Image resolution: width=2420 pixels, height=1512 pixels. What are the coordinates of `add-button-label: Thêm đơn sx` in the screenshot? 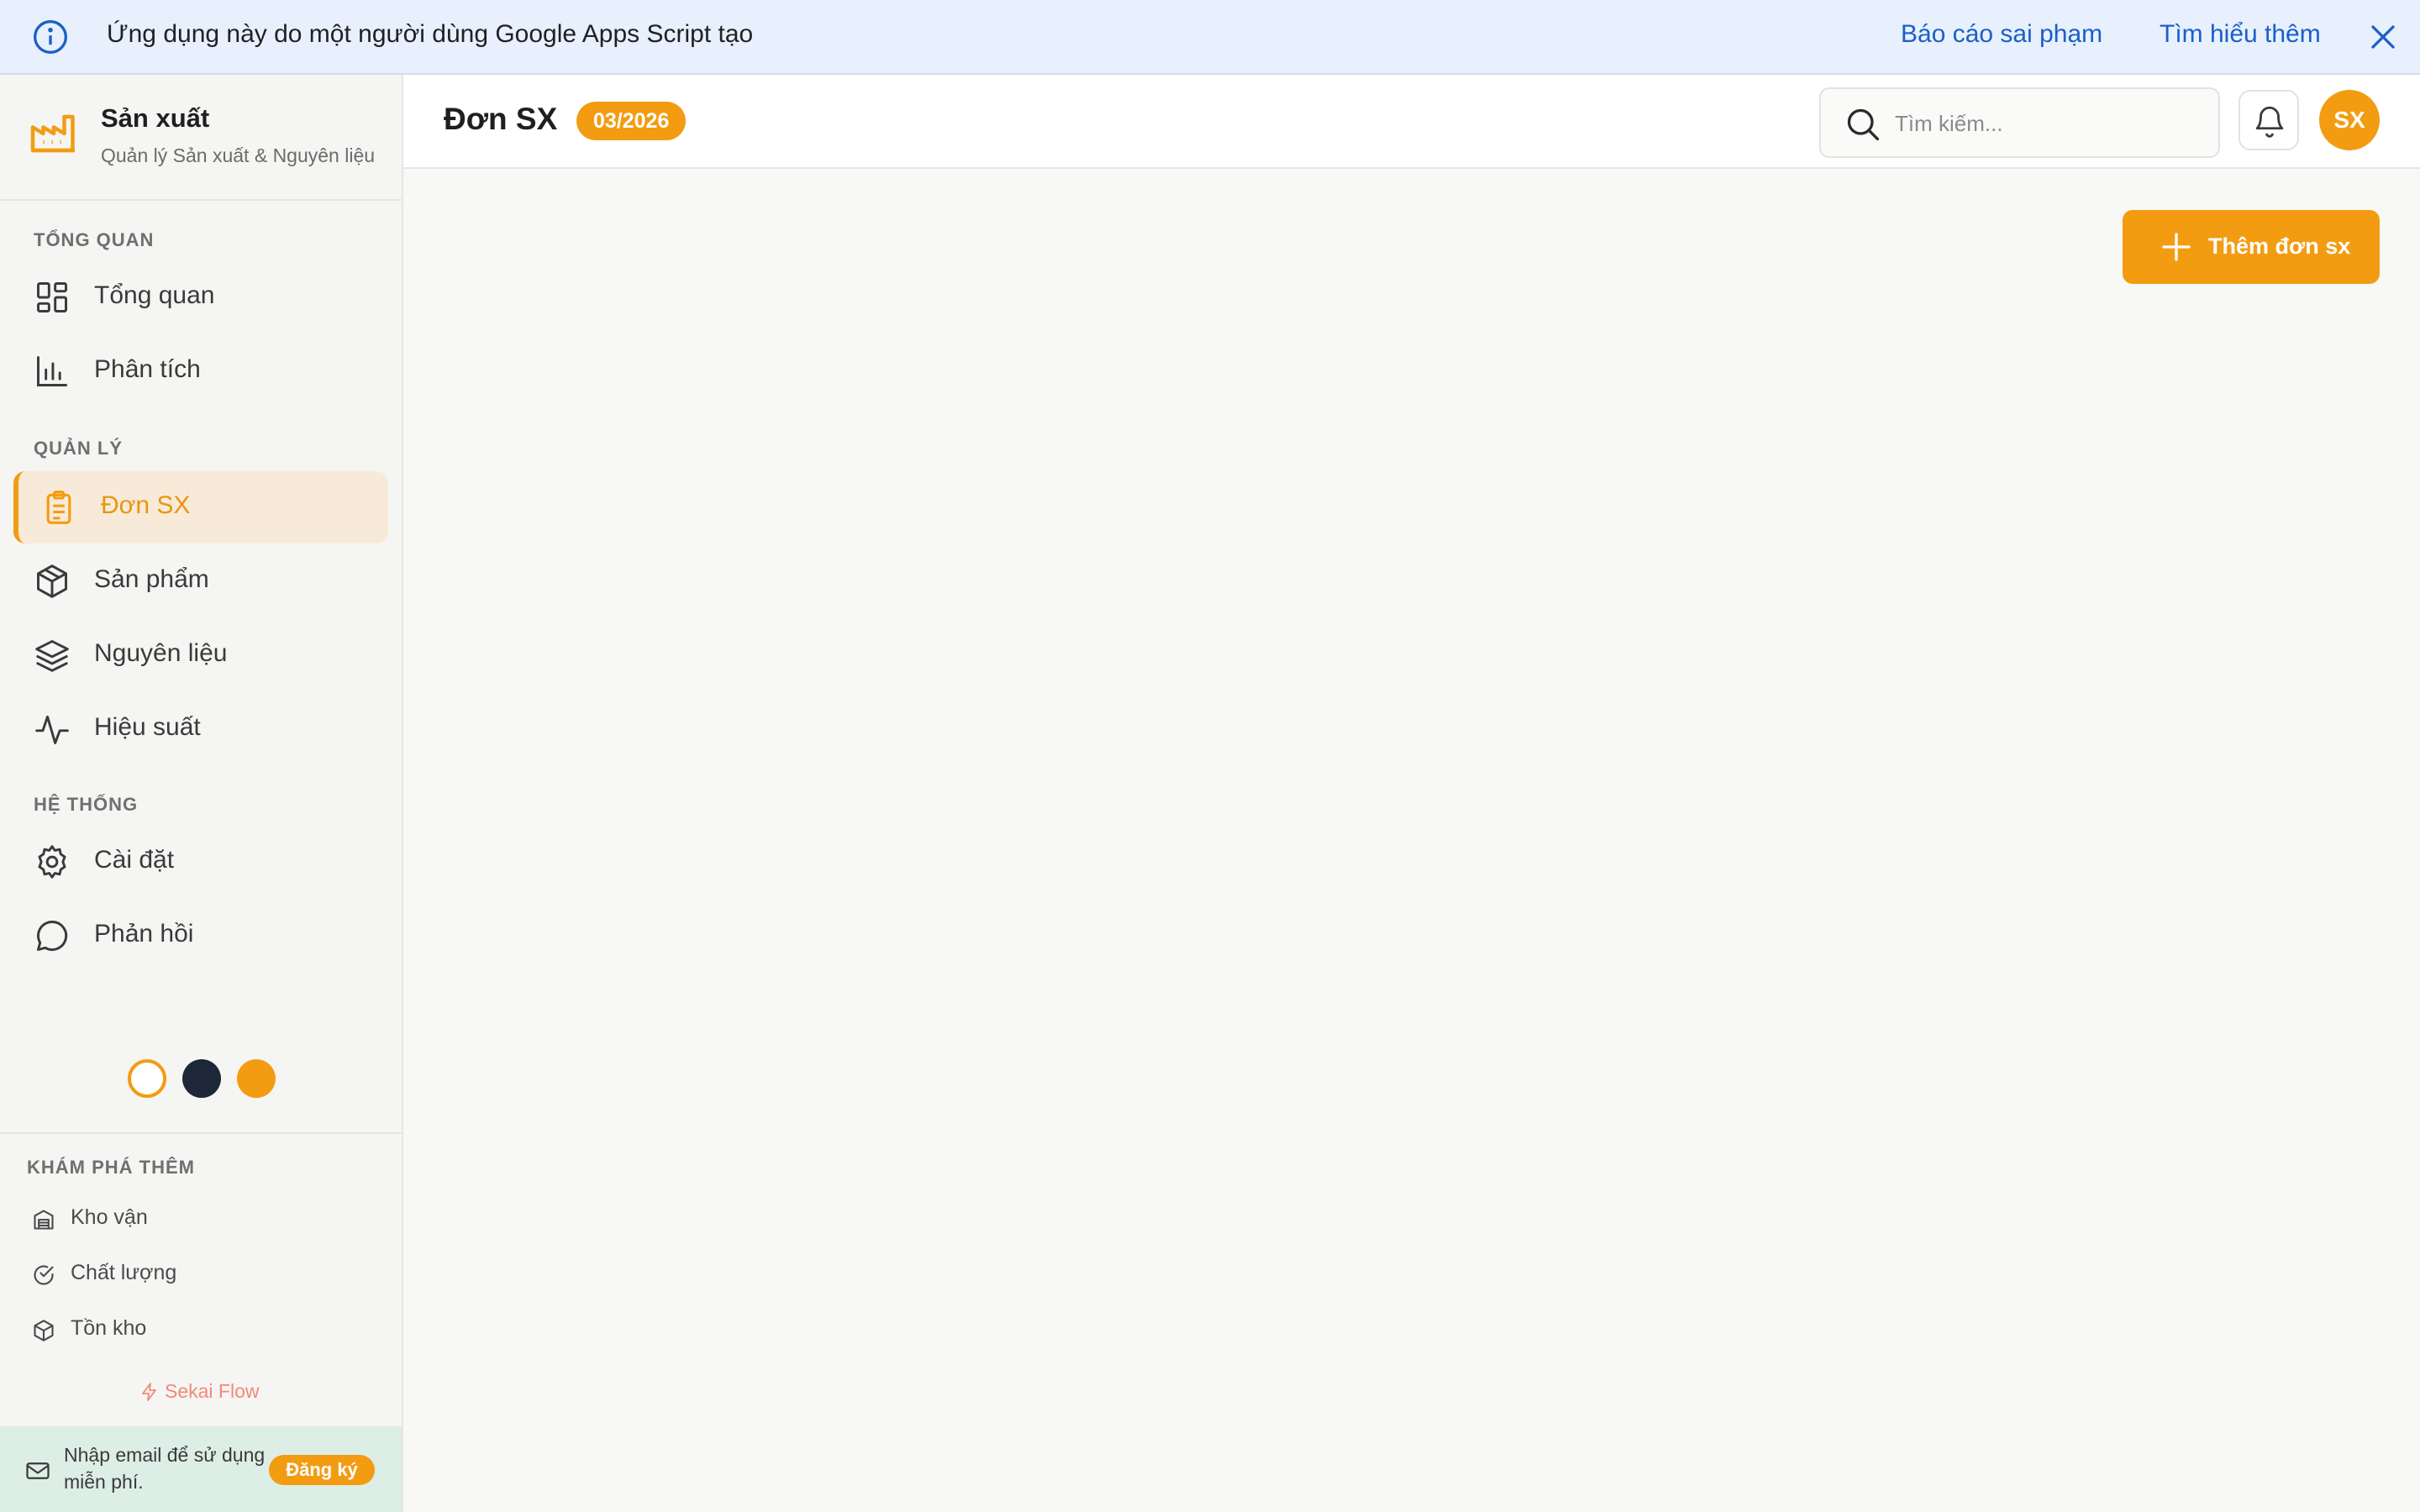 It's located at (2279, 246).